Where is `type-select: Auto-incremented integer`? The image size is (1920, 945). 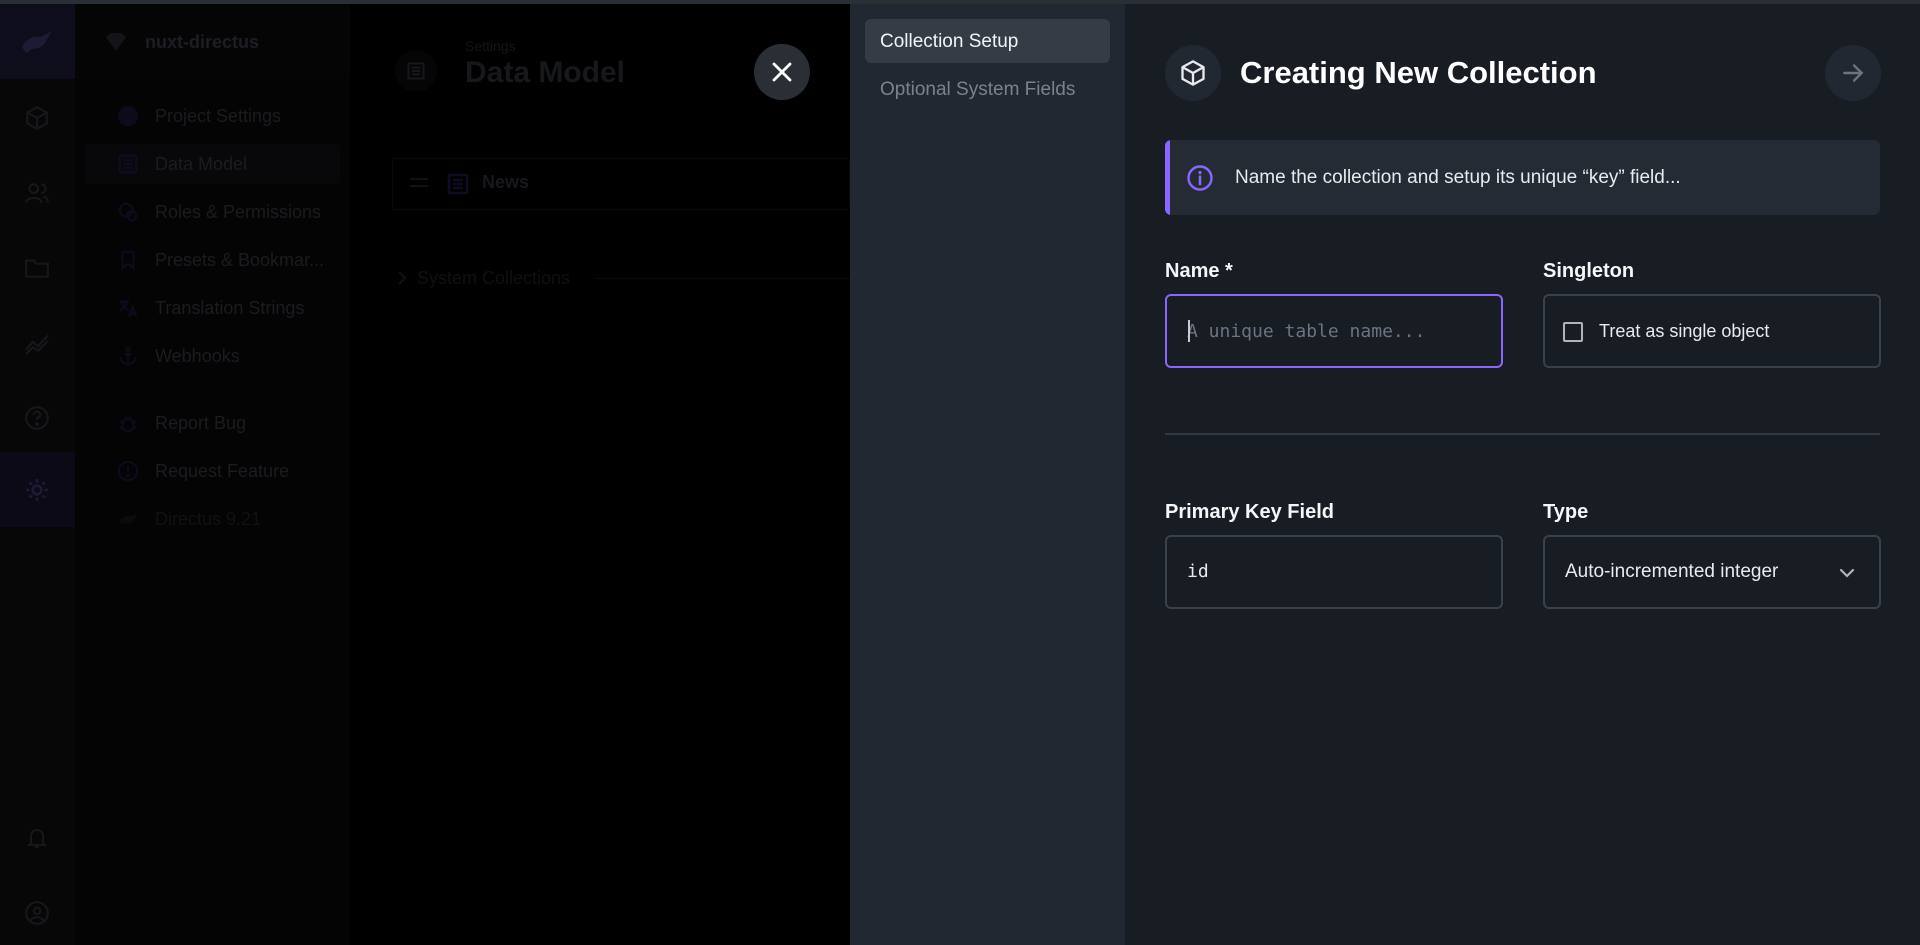 type-select: Auto-incremented integer is located at coordinates (1712, 572).